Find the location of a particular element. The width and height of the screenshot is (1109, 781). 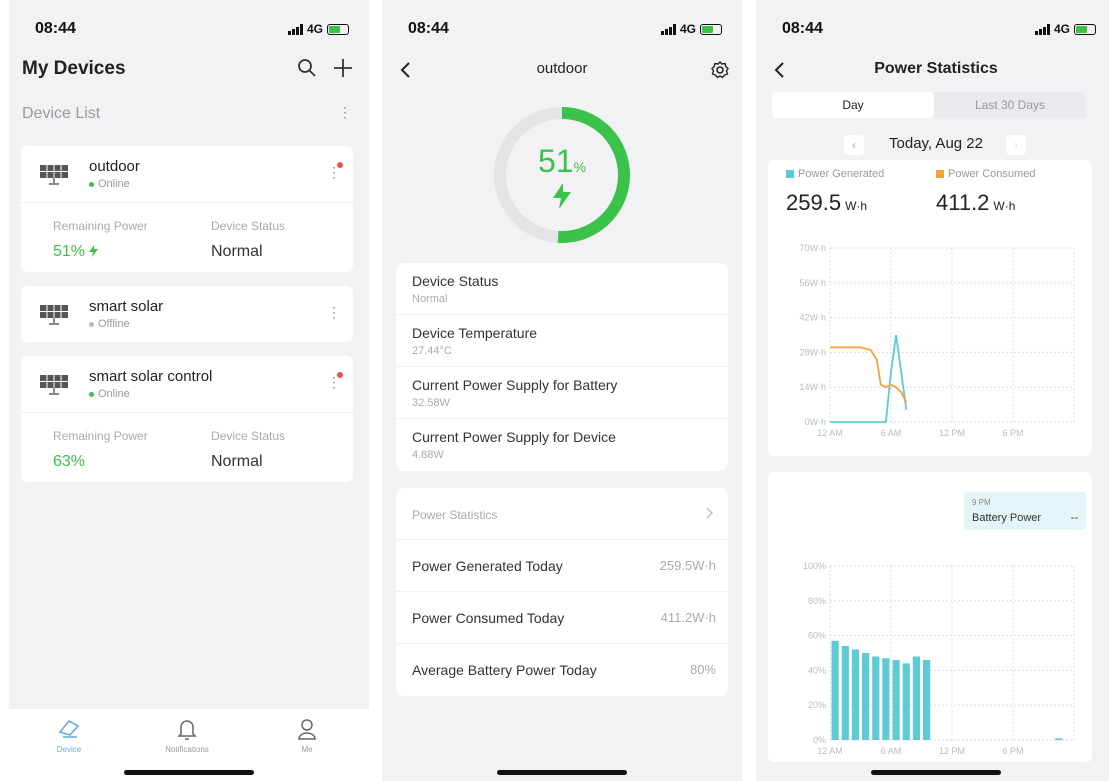

device-name: outdoor is located at coordinates (114, 166).